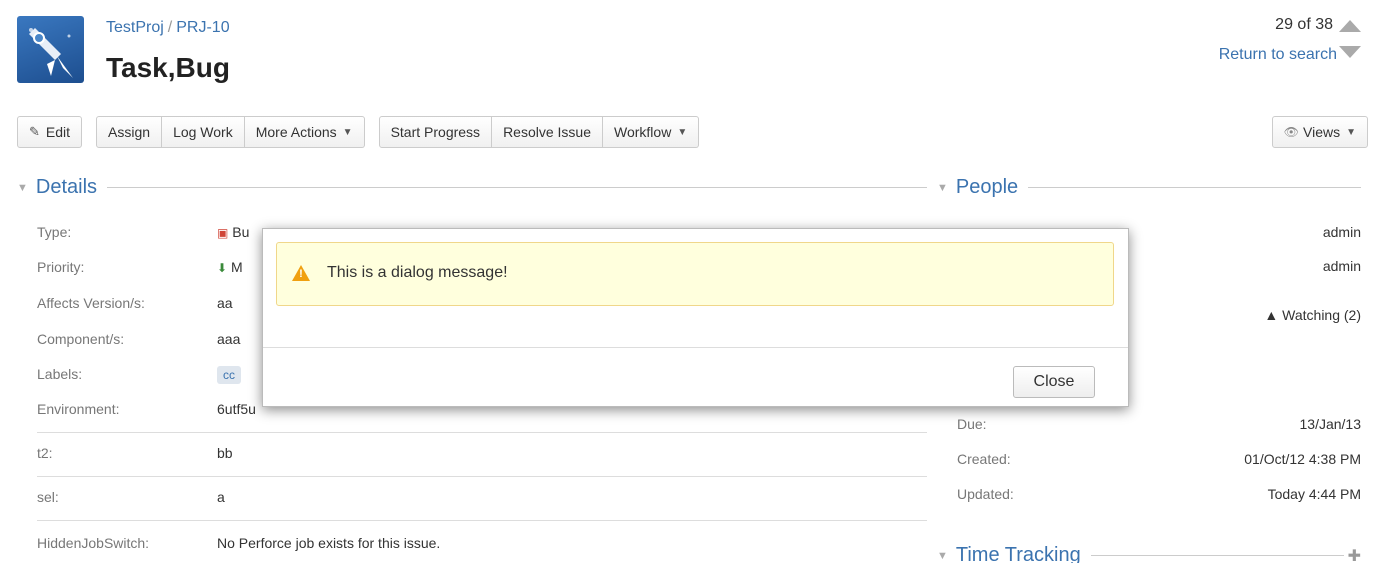 Image resolution: width=1381 pixels, height=563 pixels. Describe the element at coordinates (695, 274) in the screenshot. I see `warning-message: ! This is a dialog message!` at that location.